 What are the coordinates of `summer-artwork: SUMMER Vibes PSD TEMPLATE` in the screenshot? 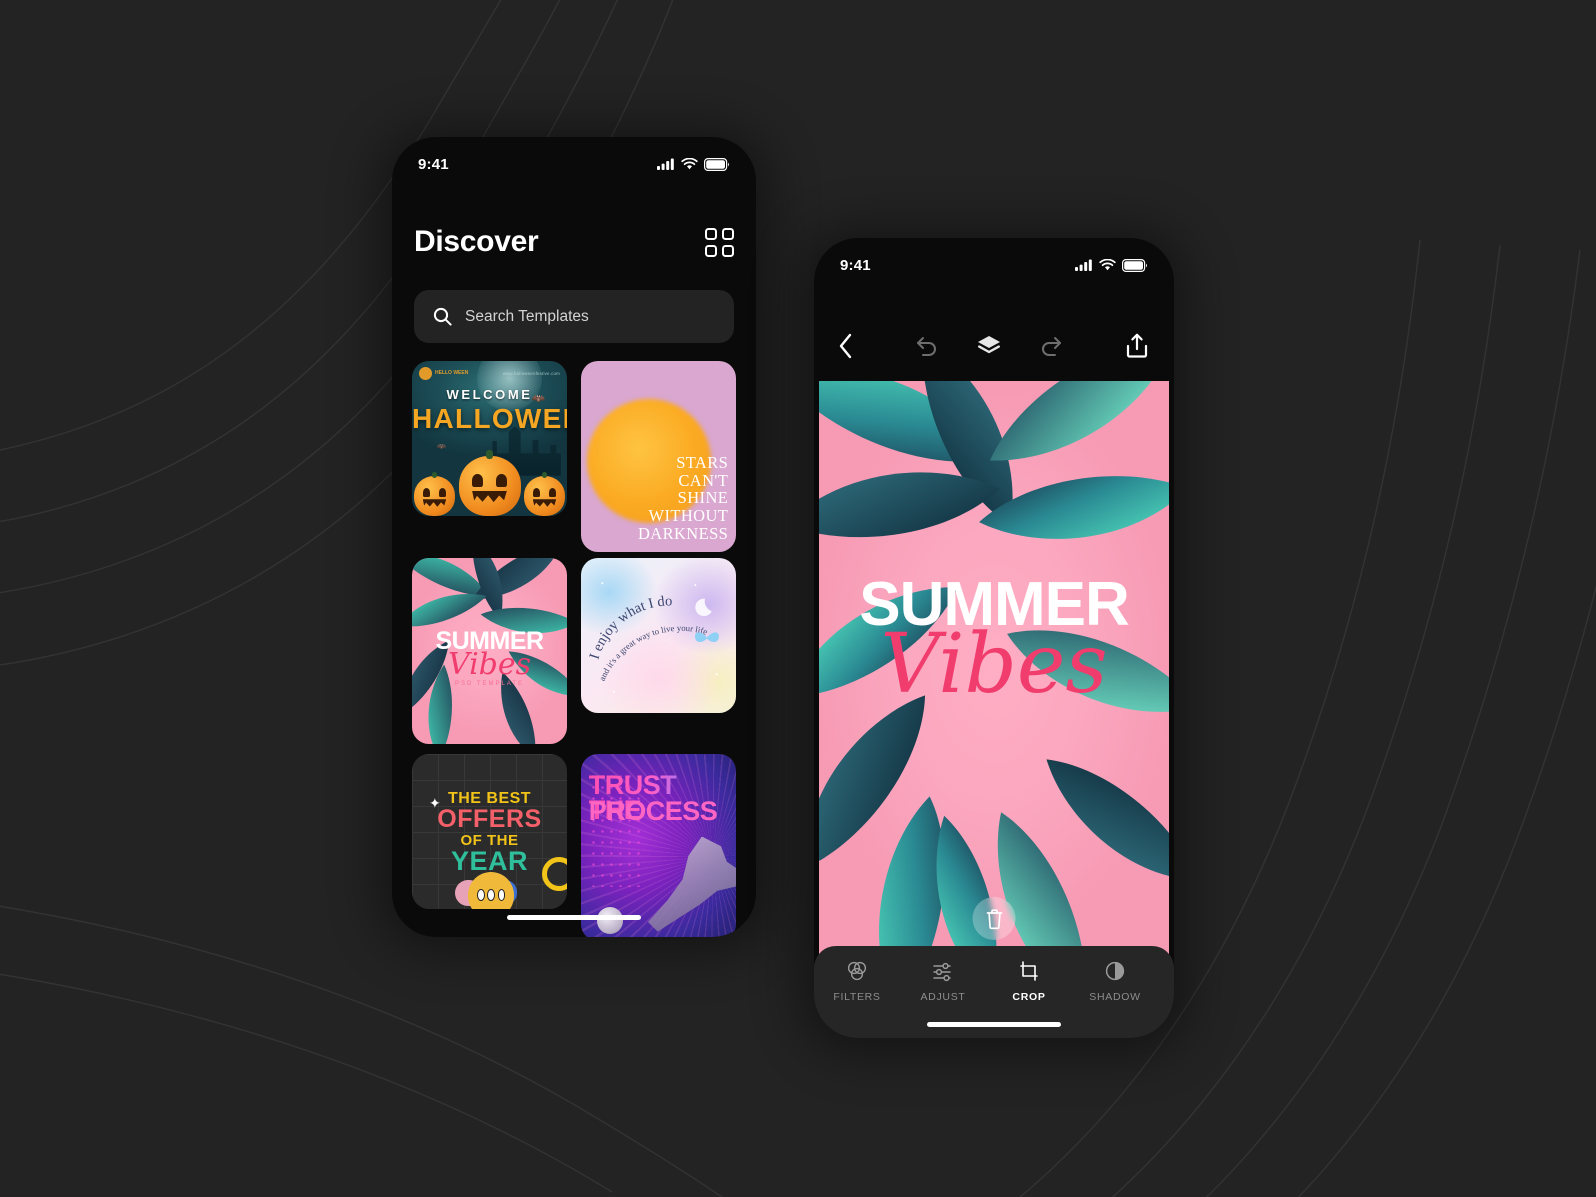 It's located at (489, 651).